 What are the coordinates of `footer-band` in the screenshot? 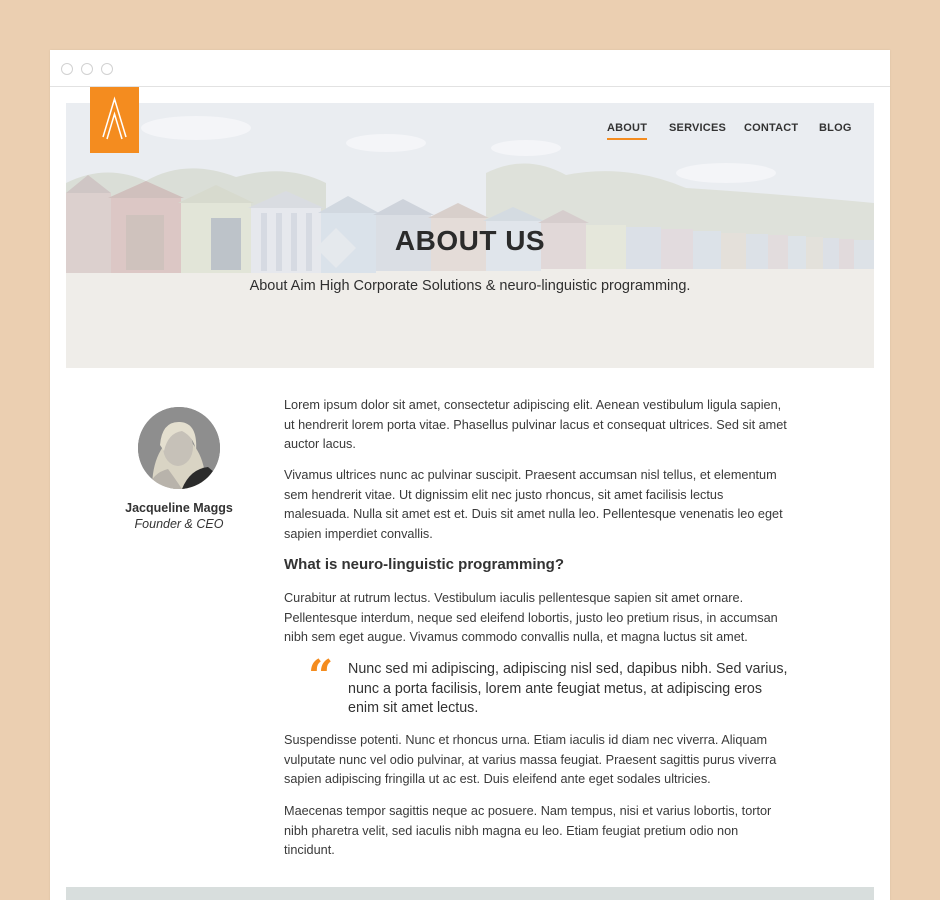 It's located at (470, 893).